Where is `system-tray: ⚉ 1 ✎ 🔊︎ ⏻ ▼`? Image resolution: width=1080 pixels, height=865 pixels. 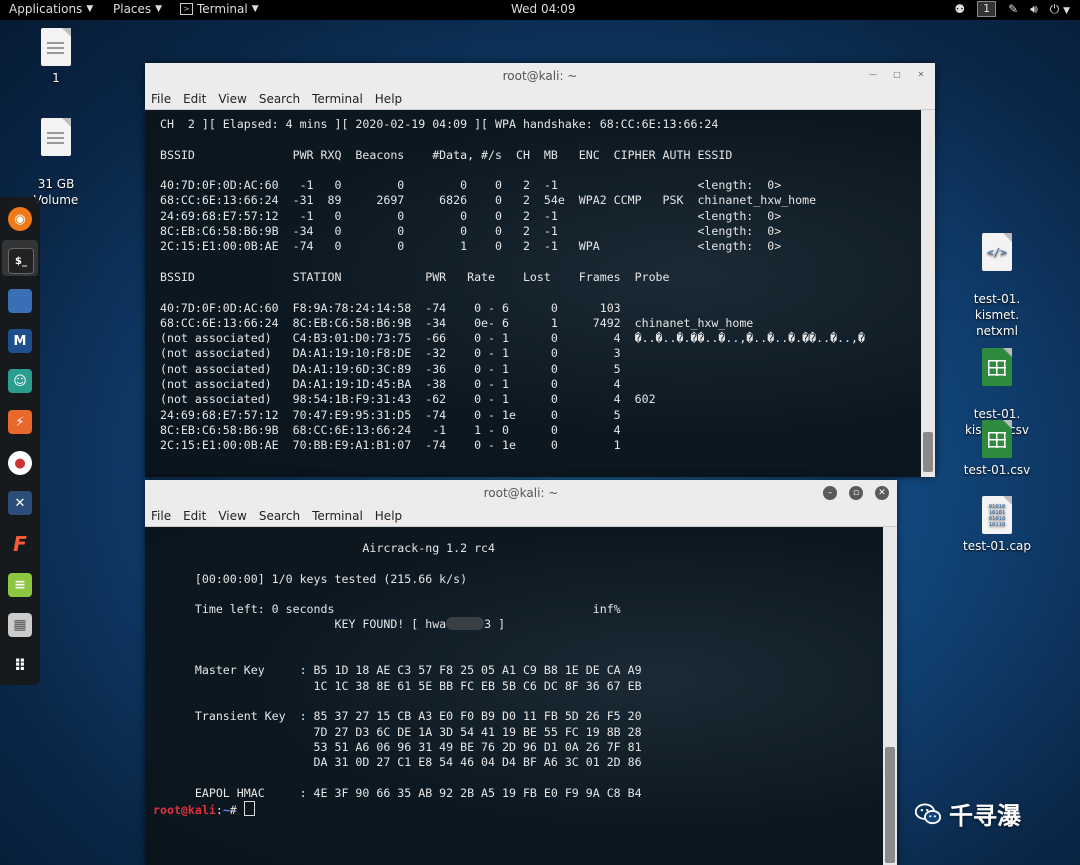
system-tray: ⚉ 1 ✎ 🔊︎ ⏻ ▼ is located at coordinates (1012, 9).